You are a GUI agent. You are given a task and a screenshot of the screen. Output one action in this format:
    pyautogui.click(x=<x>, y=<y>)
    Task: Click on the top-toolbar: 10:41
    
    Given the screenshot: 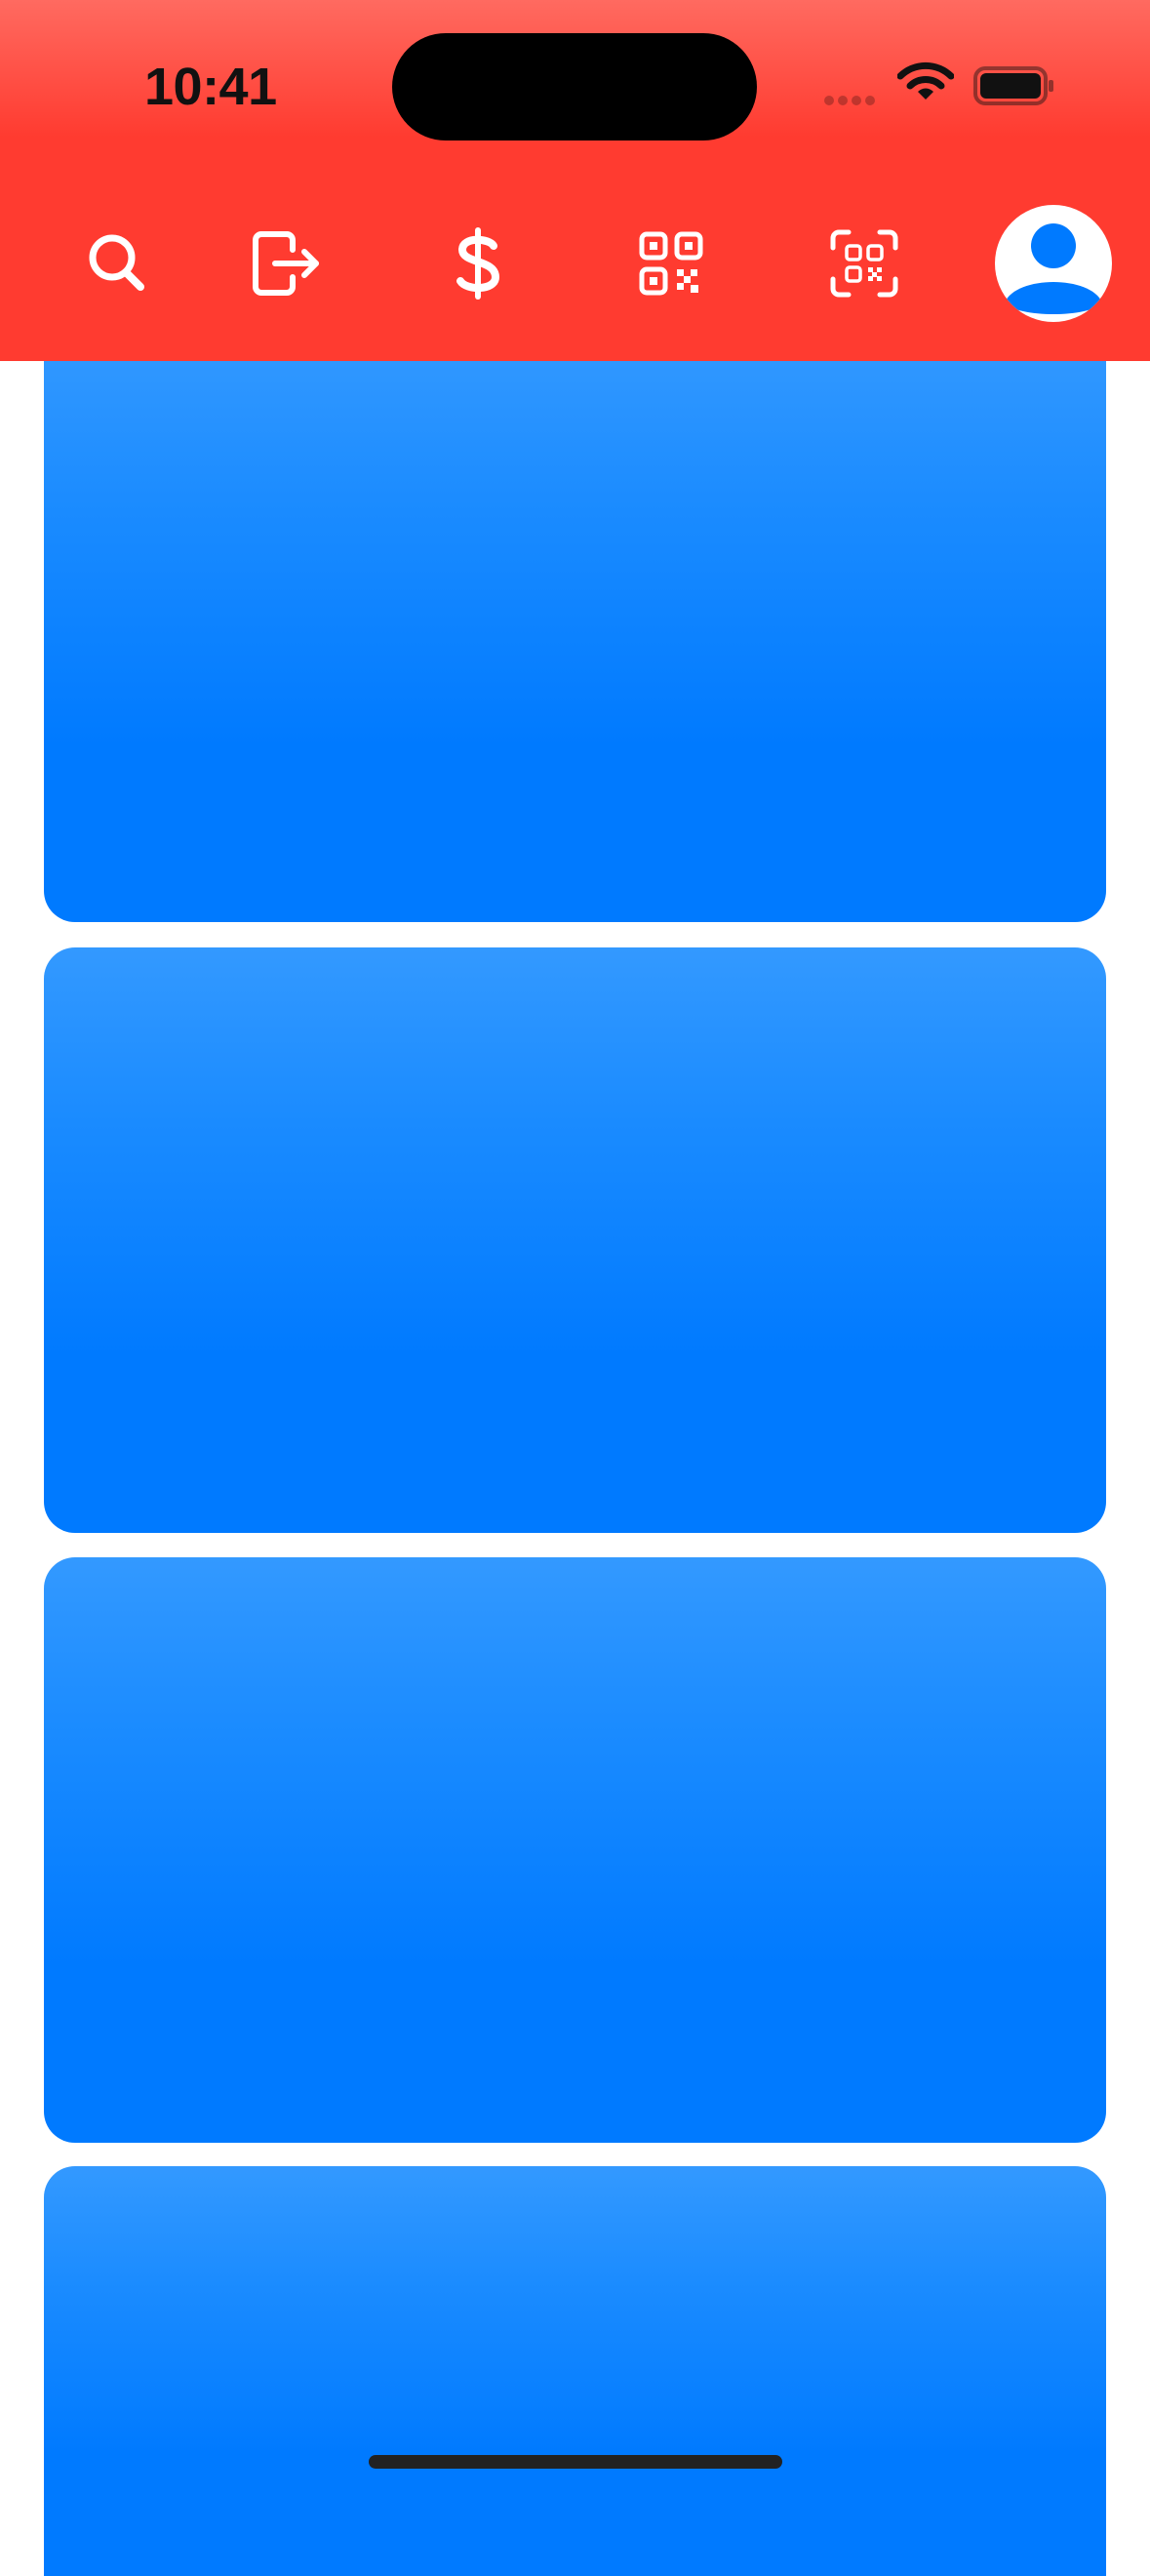 What is the action you would take?
    pyautogui.click(x=575, y=180)
    